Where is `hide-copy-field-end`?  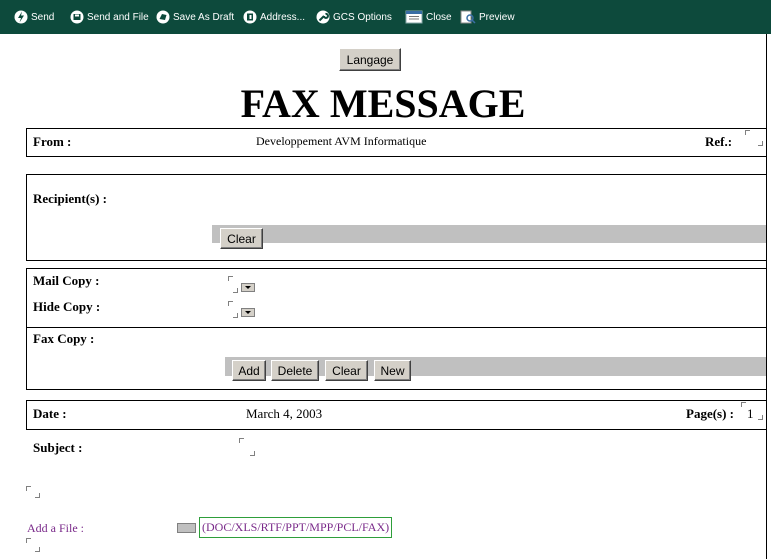 hide-copy-field-end is located at coordinates (233, 313).